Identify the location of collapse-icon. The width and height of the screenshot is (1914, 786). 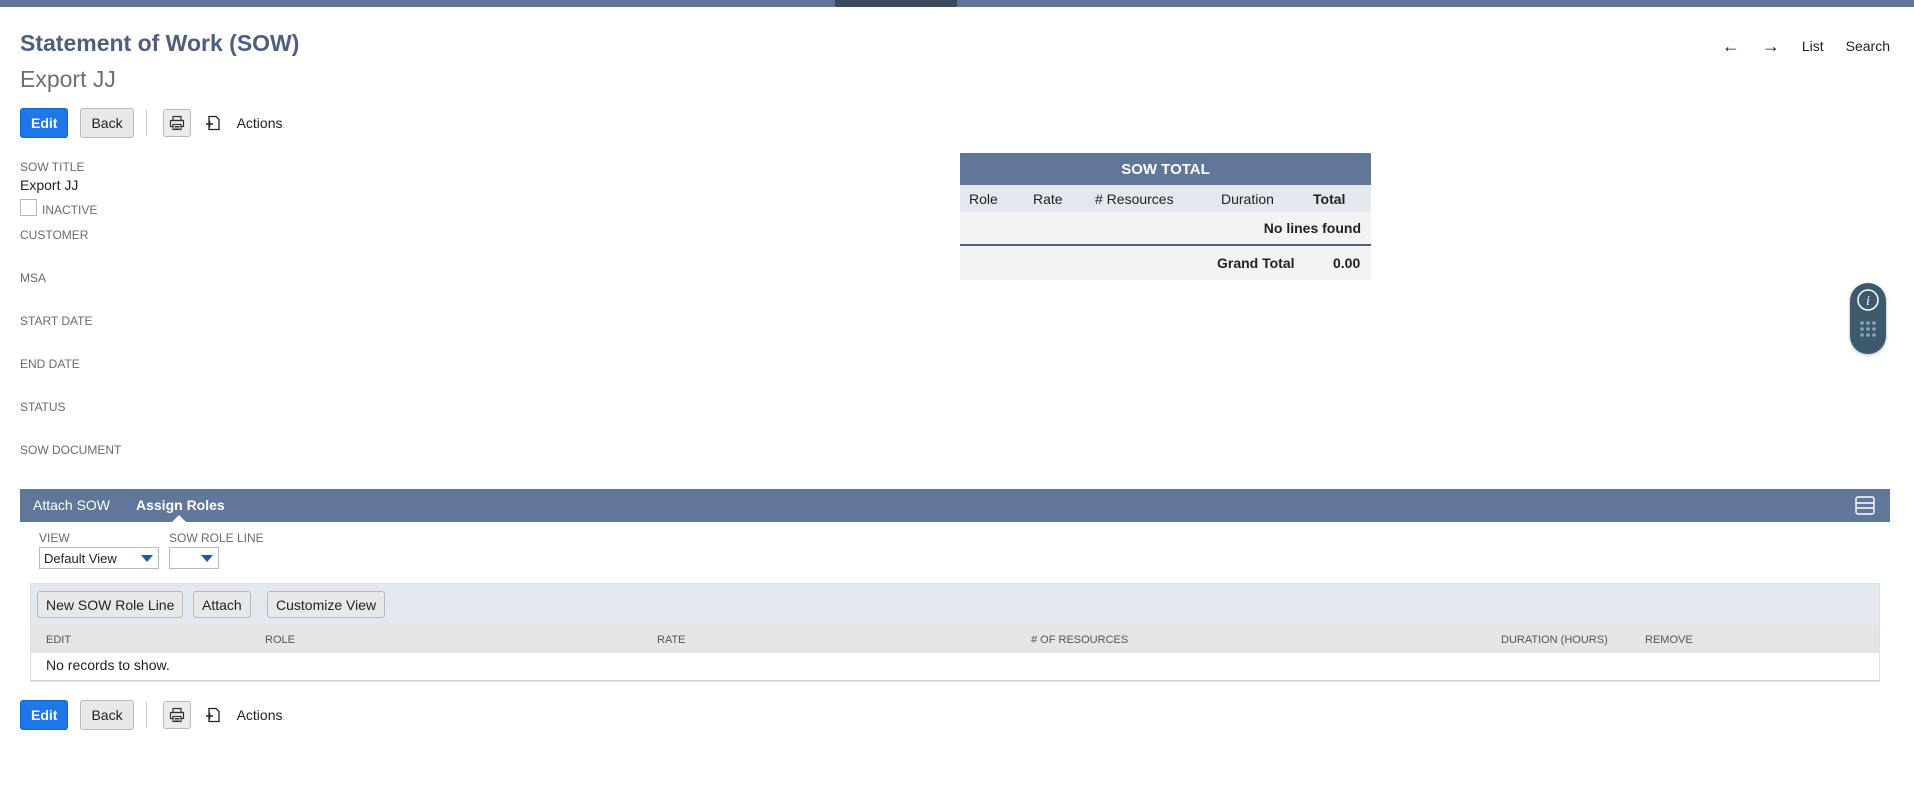
(1865, 505).